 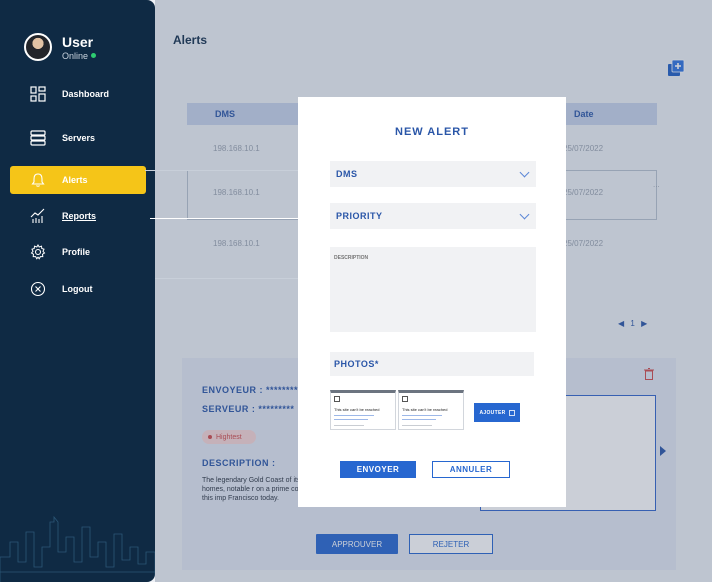 What do you see at coordinates (432, 132) in the screenshot?
I see `modal-title: NEW ALERT` at bounding box center [432, 132].